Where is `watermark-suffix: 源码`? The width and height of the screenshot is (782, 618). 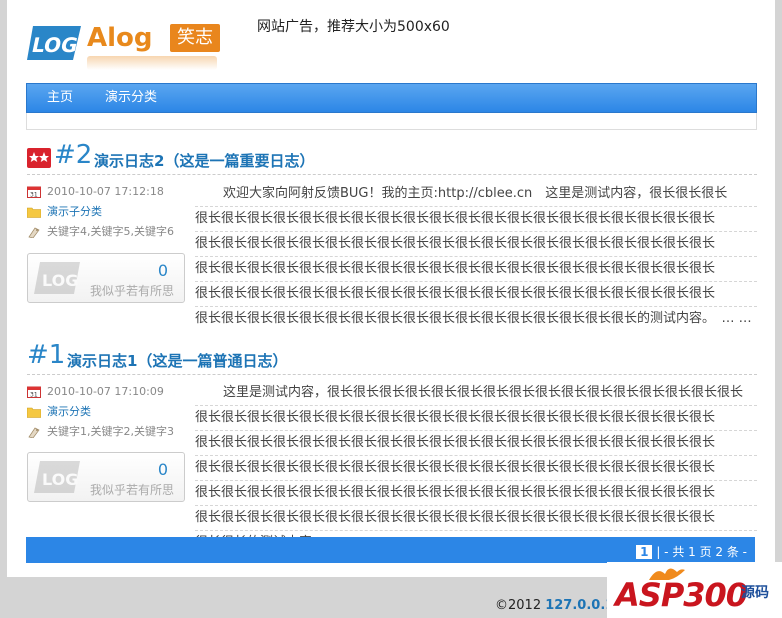
watermark-suffix: 源码 is located at coordinates (755, 593).